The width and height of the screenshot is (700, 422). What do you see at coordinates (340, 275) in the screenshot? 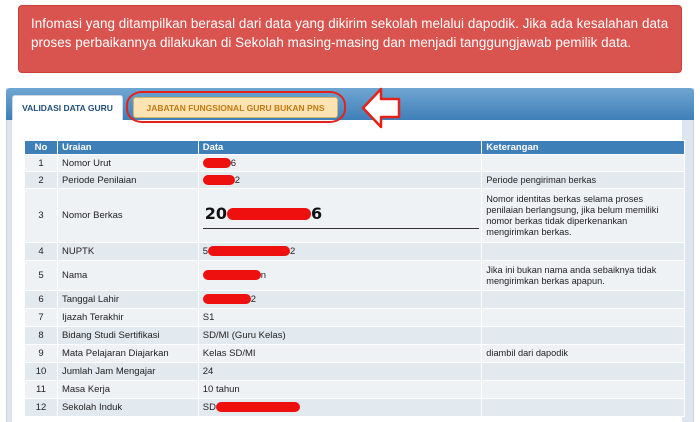
I see `row-value: n` at bounding box center [340, 275].